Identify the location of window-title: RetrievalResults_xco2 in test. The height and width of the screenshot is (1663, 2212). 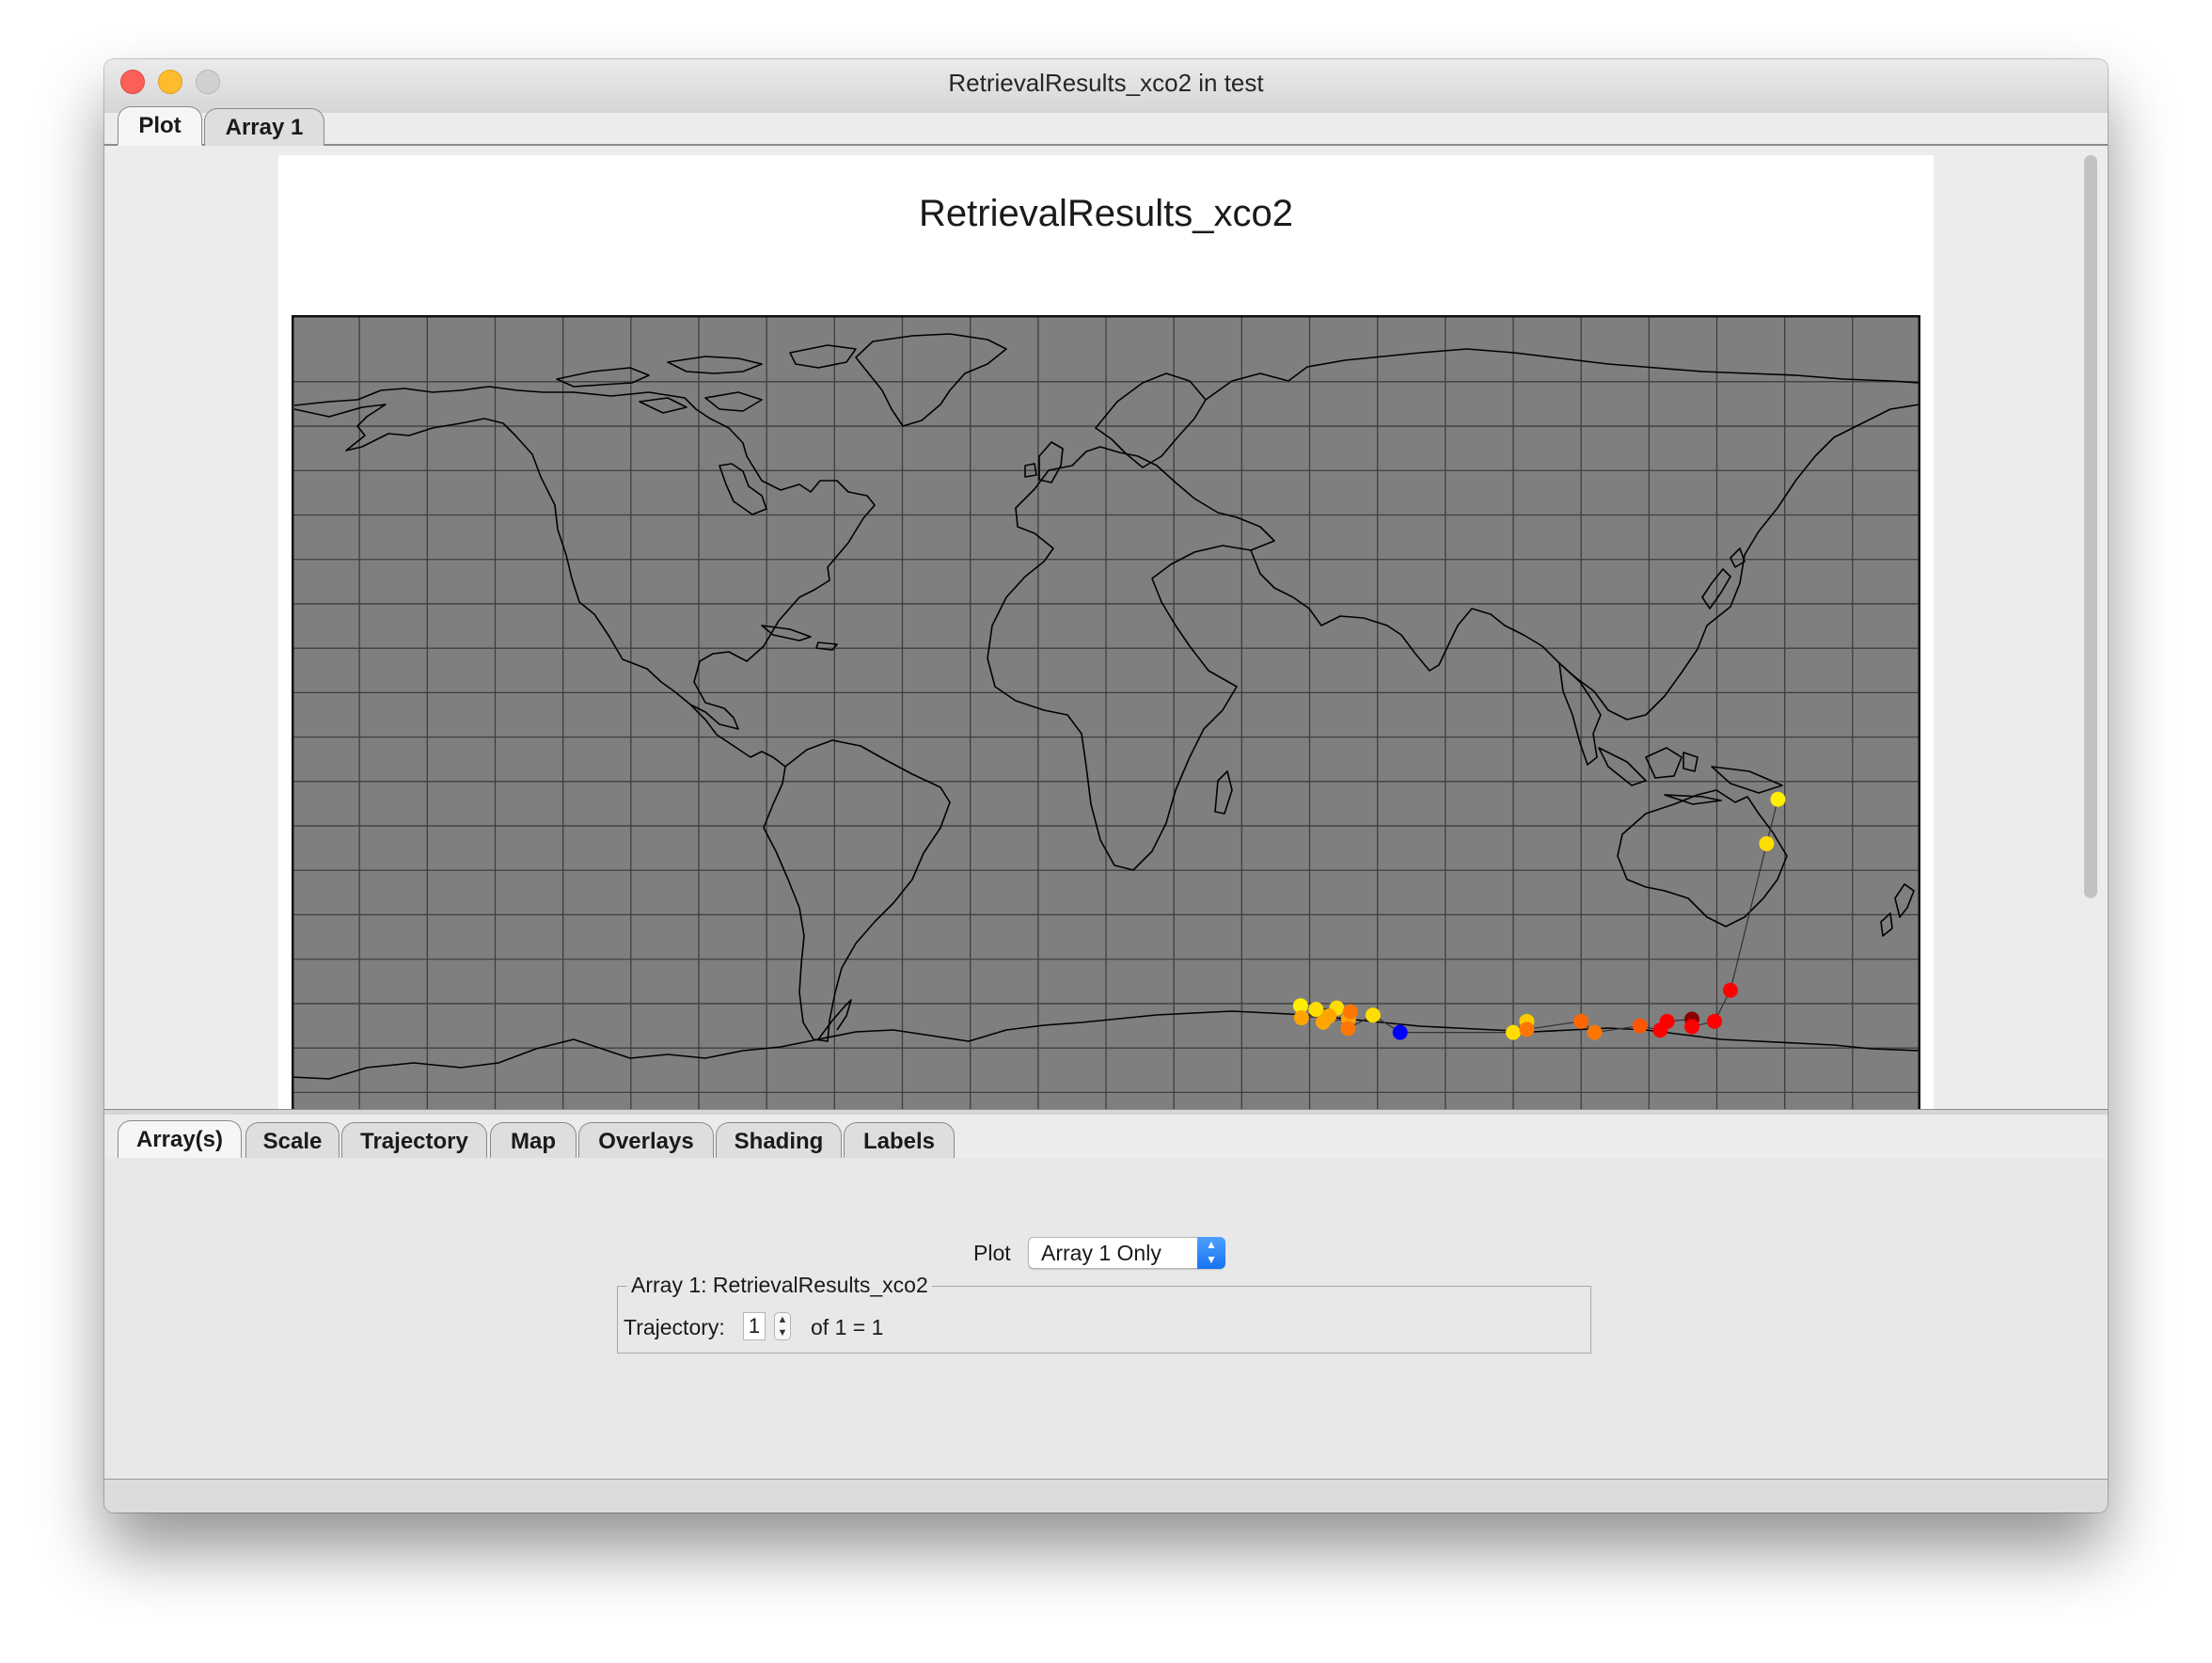
(1106, 83).